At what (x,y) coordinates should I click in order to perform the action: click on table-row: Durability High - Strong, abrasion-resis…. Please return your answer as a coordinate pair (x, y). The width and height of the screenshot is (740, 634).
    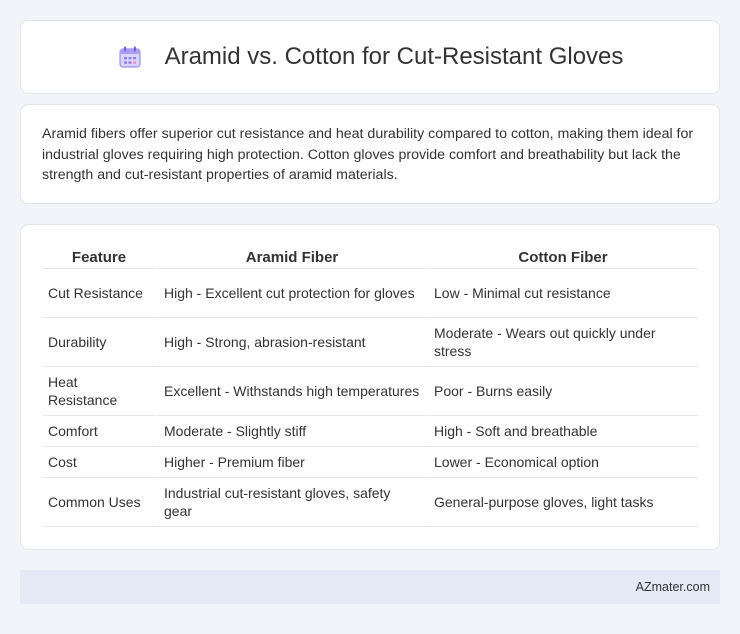
    Looking at the image, I should click on (370, 342).